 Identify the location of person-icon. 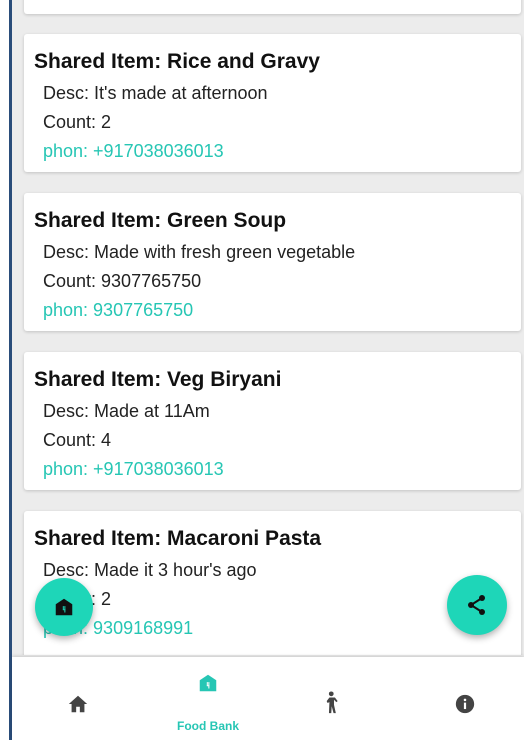
(332, 702).